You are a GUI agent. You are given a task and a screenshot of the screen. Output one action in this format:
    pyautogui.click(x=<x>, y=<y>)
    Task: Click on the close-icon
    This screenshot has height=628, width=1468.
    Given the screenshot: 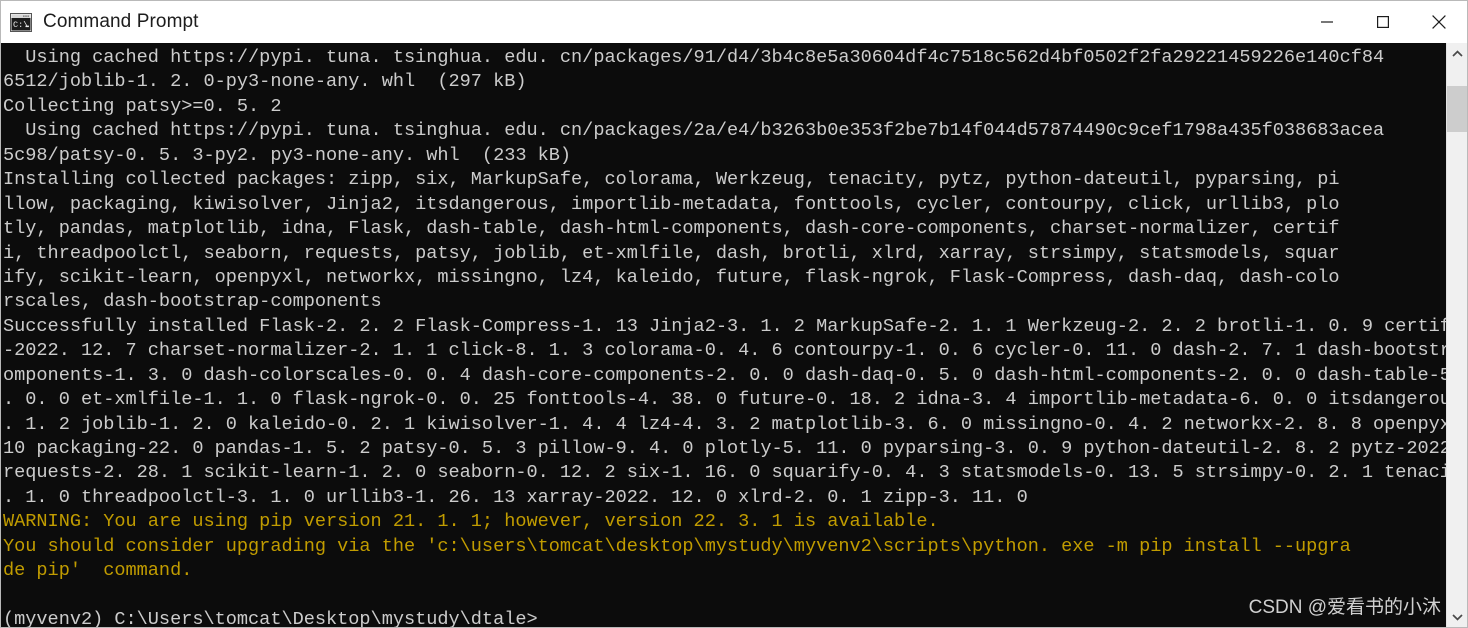 What is the action you would take?
    pyautogui.click(x=1439, y=22)
    